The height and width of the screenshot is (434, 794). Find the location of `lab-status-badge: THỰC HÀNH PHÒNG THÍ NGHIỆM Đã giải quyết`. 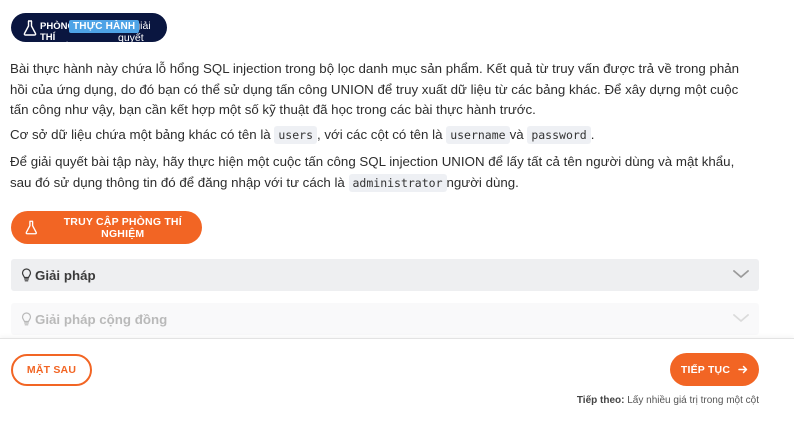

lab-status-badge: THỰC HÀNH PHÒNG THÍ NGHIỆM Đã giải quyết is located at coordinates (89, 33).